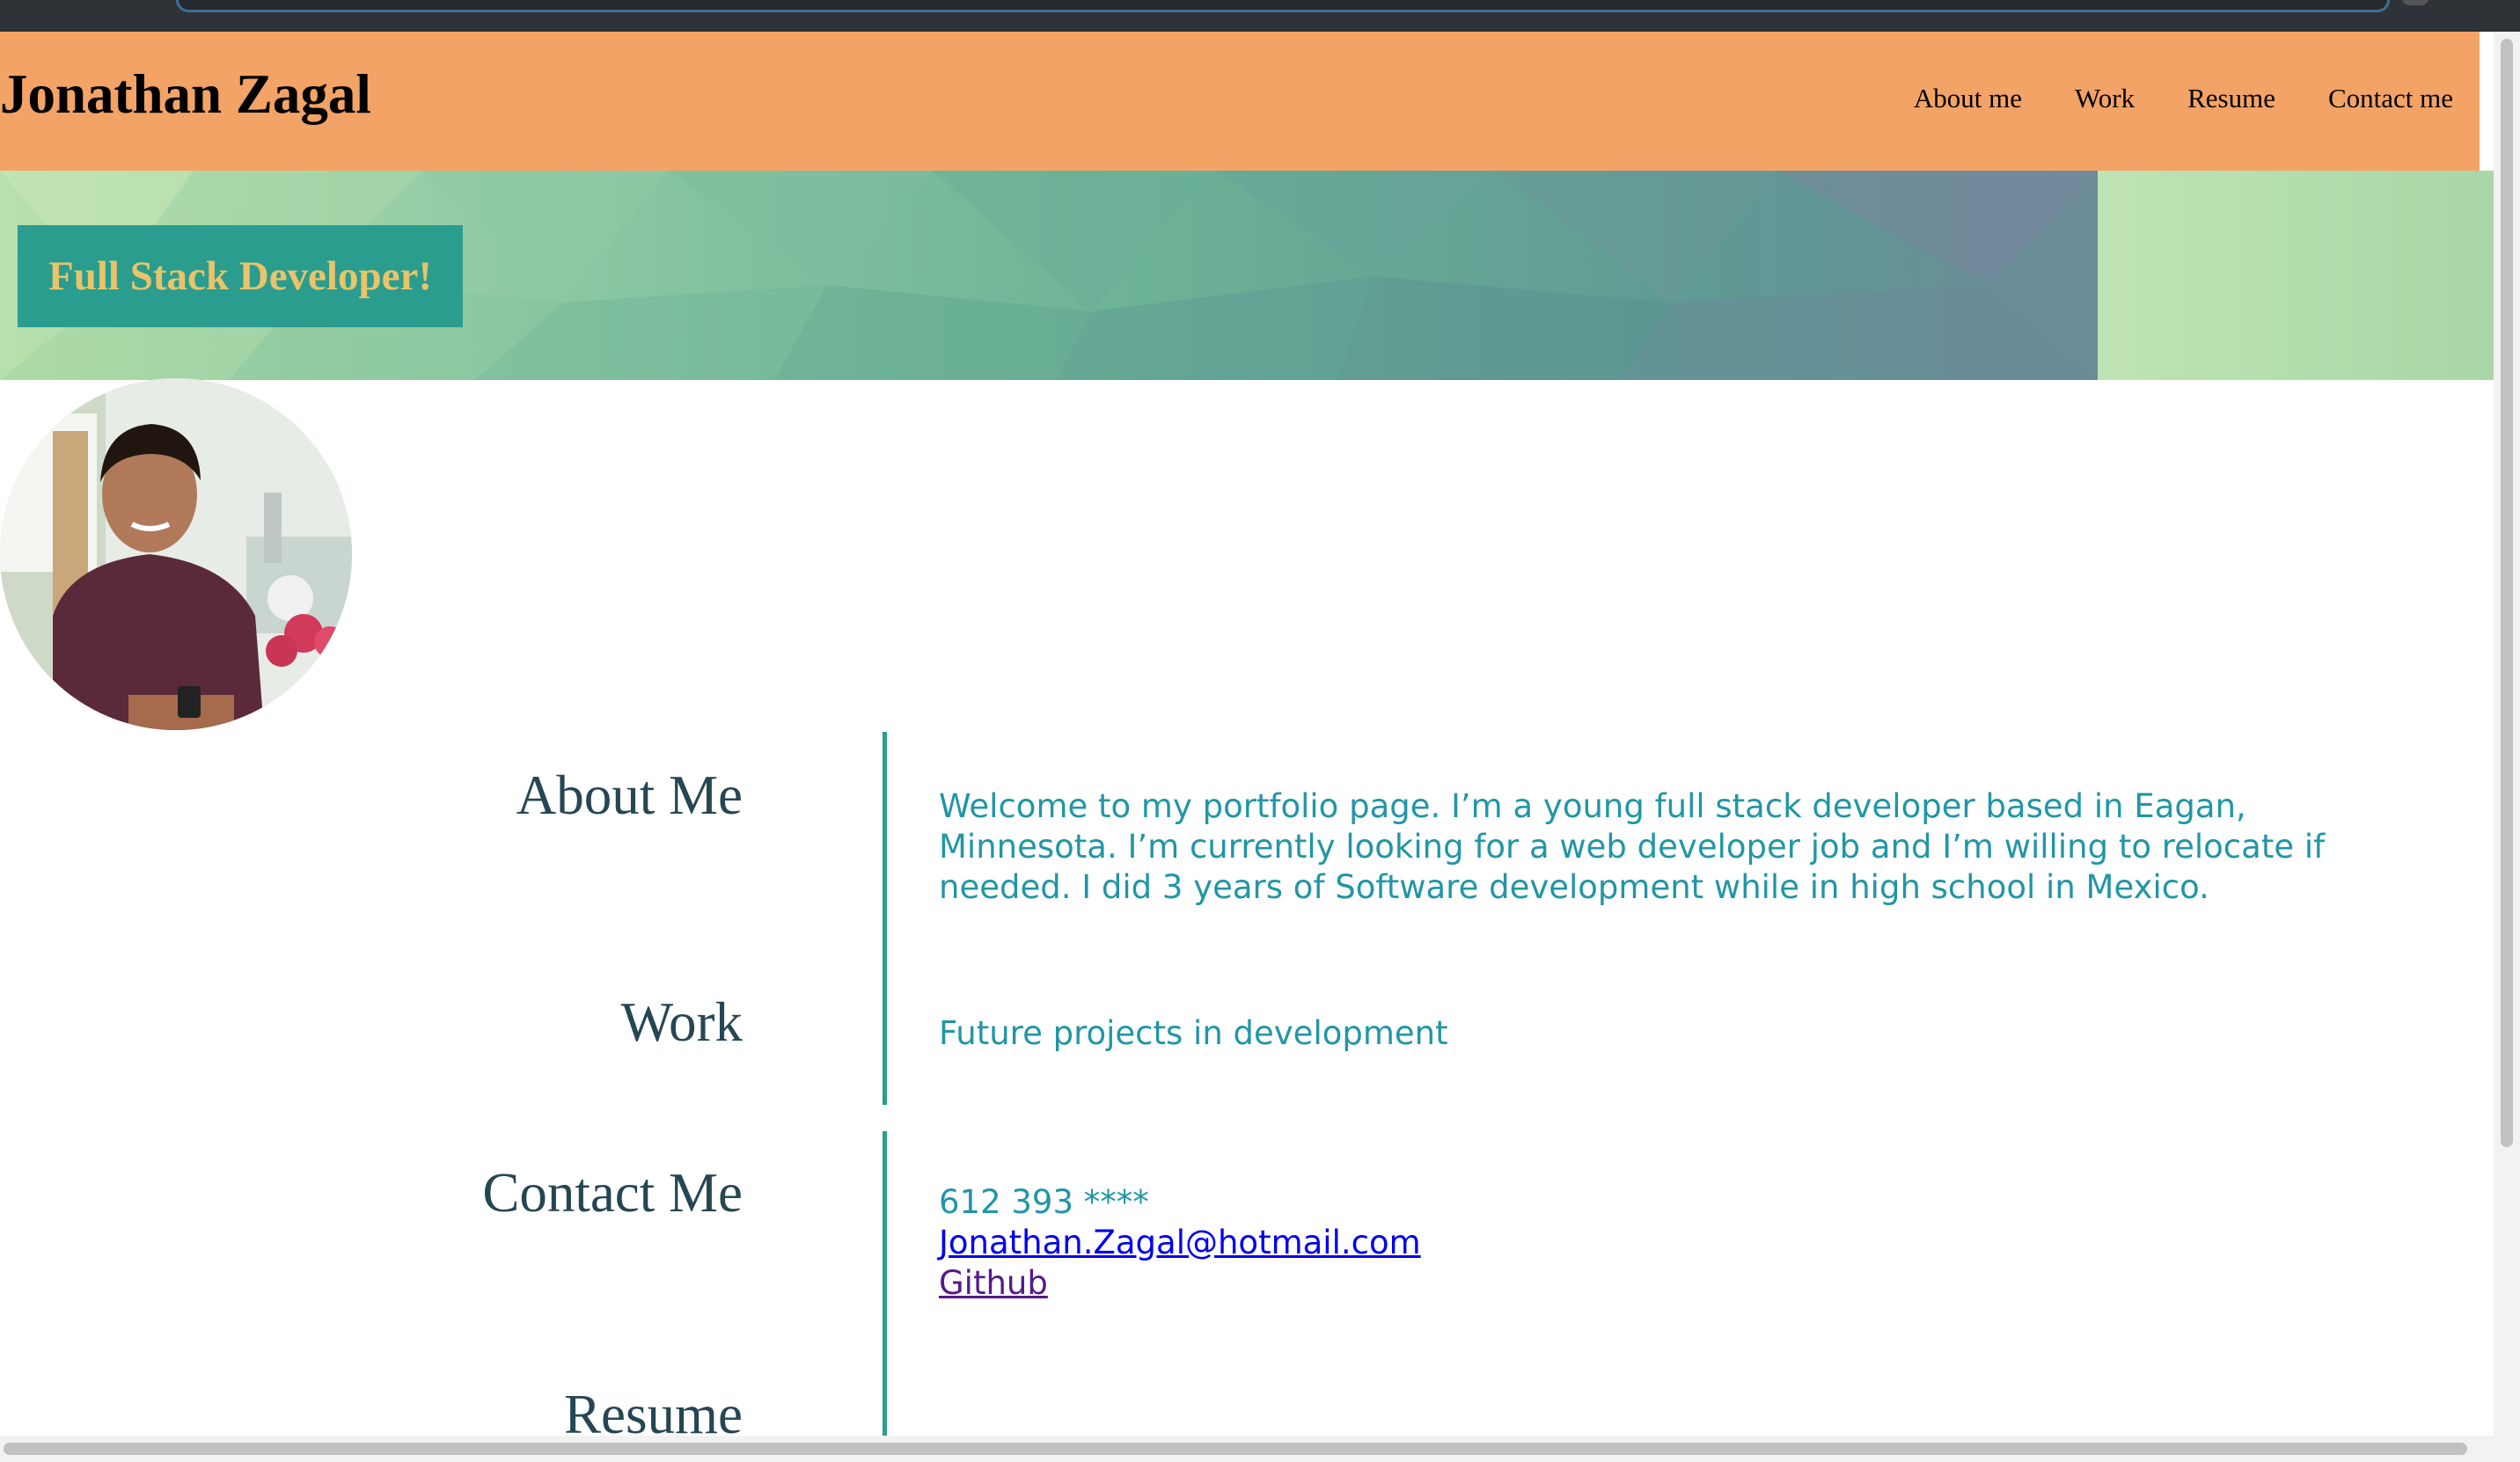 This screenshot has width=2520, height=1462. I want to click on contact-me-heading: Contact Me, so click(612, 1193).